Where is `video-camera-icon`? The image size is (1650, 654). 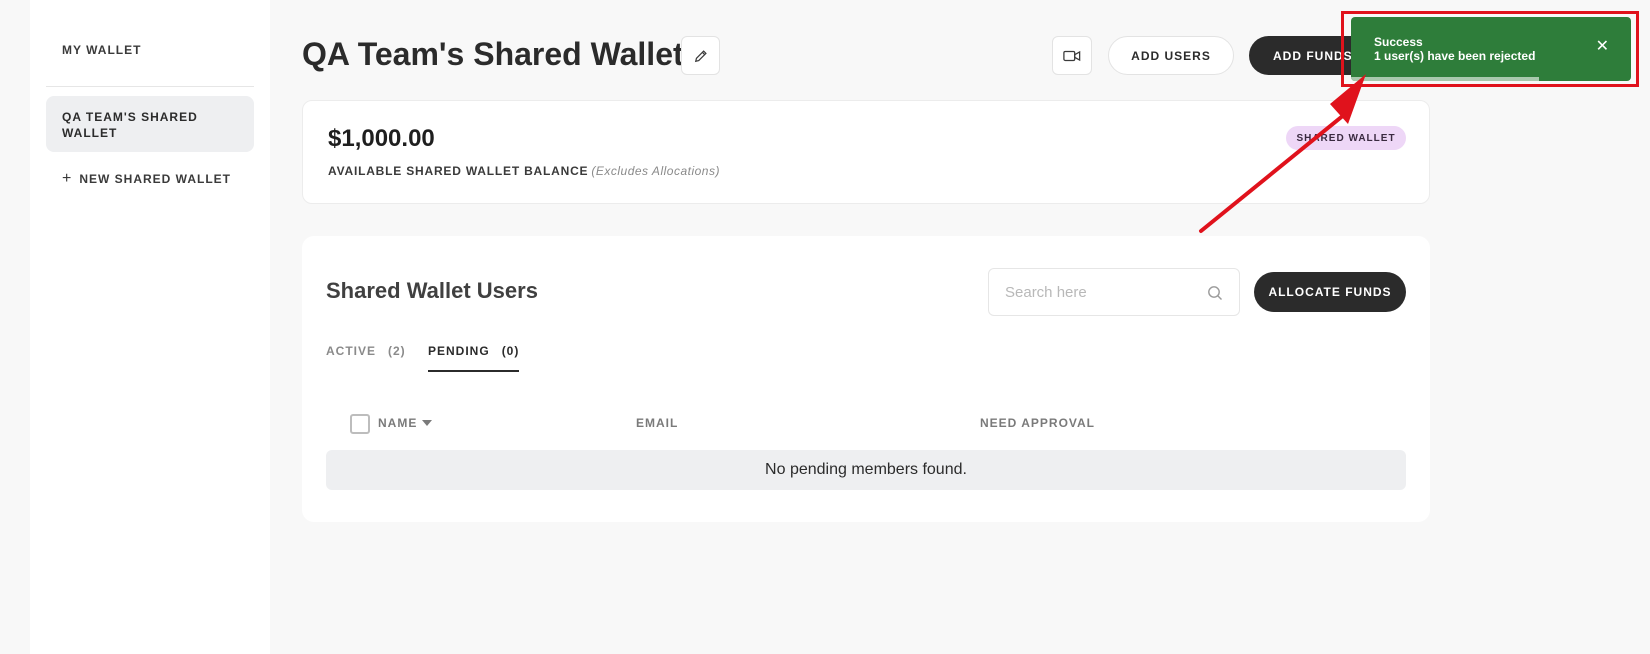 video-camera-icon is located at coordinates (1072, 55).